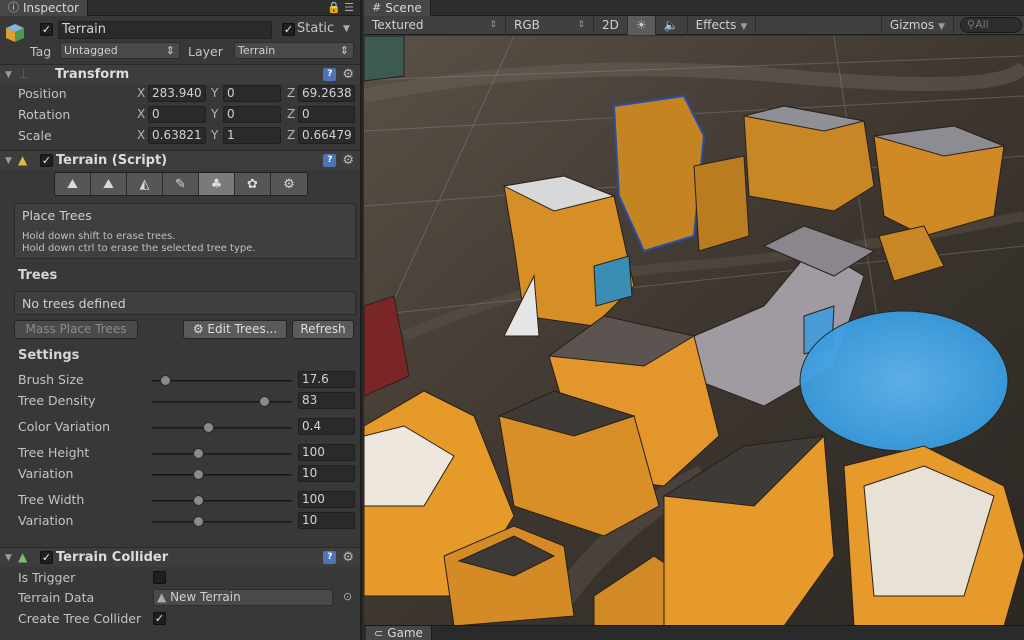 Image resolution: width=1024 pixels, height=640 pixels. Describe the element at coordinates (46, 520) in the screenshot. I see `slider-label: Variation` at that location.